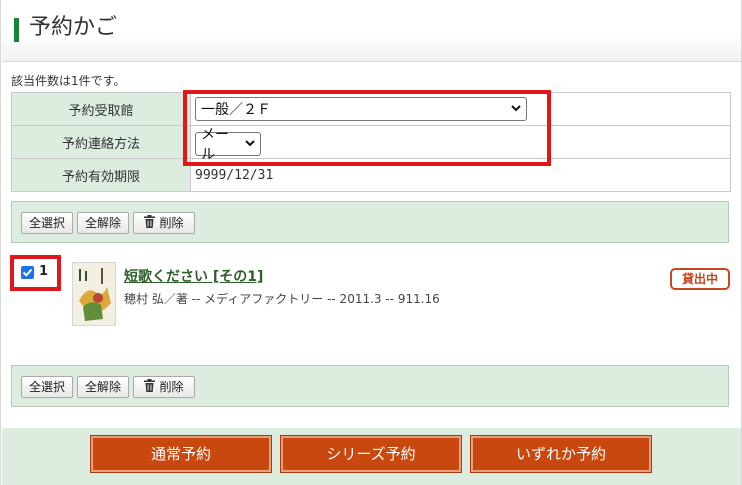 Image resolution: width=742 pixels, height=485 pixels. What do you see at coordinates (370, 222) in the screenshot?
I see `toolbar-top: 全選択 全解除 削除` at bounding box center [370, 222].